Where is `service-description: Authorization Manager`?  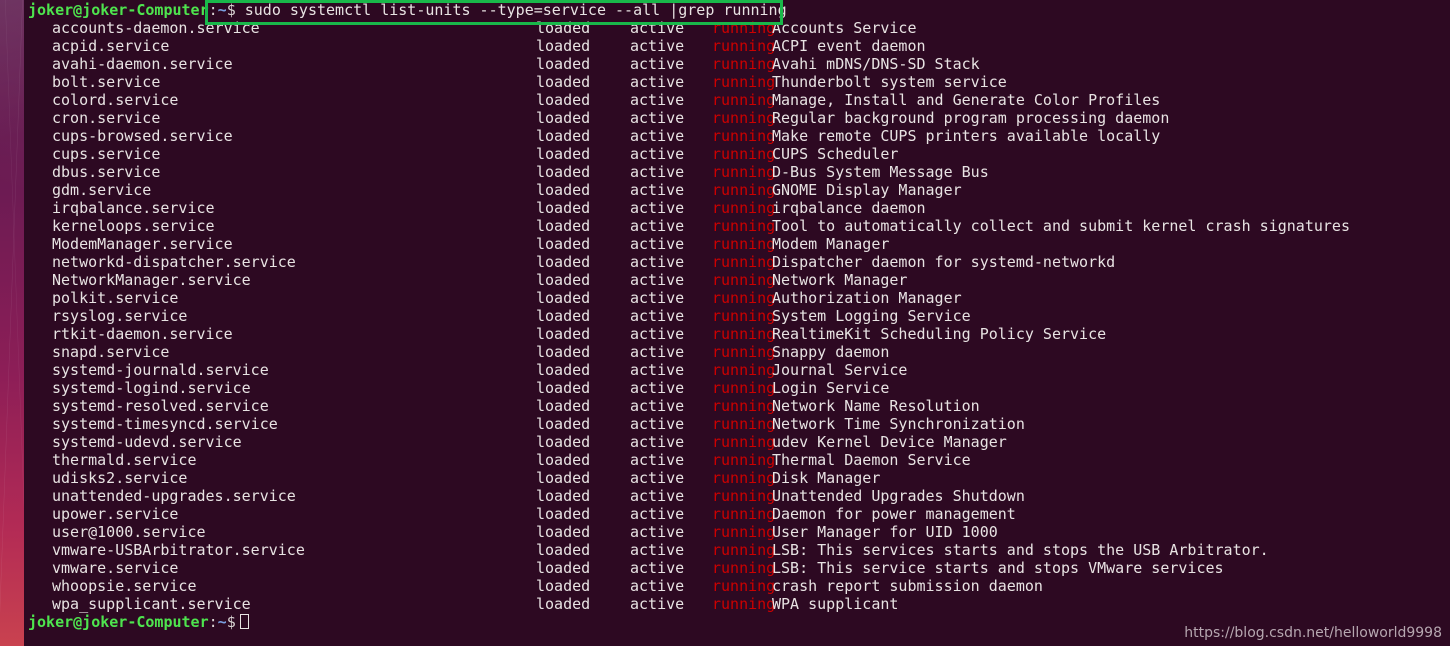 service-description: Authorization Manager is located at coordinates (867, 298).